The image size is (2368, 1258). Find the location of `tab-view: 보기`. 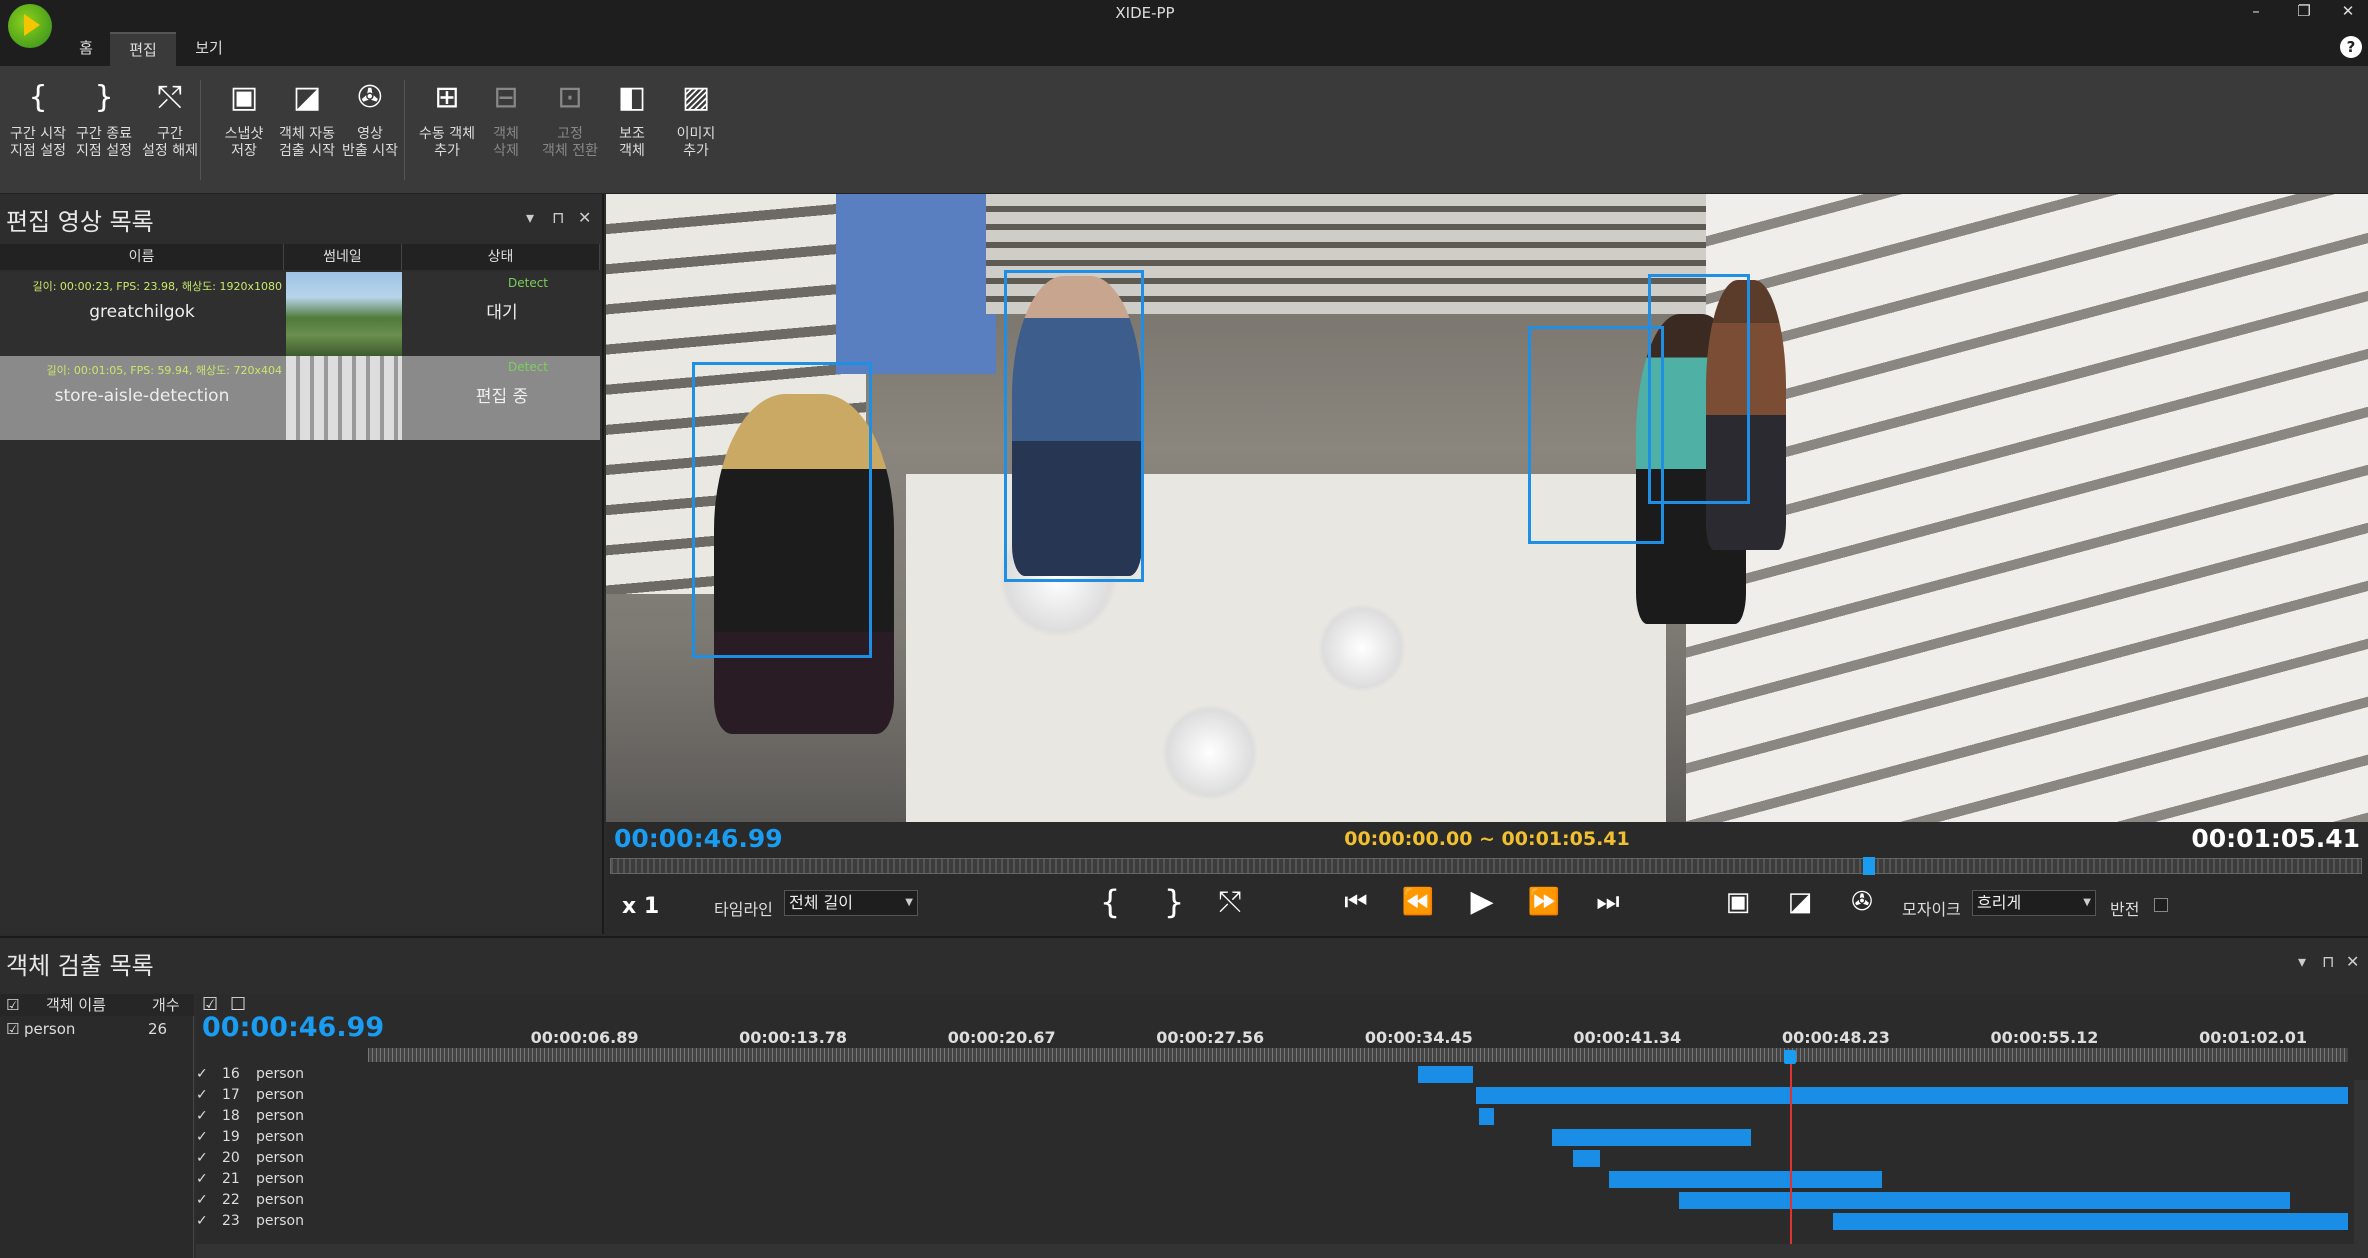

tab-view: 보기 is located at coordinates (209, 49).